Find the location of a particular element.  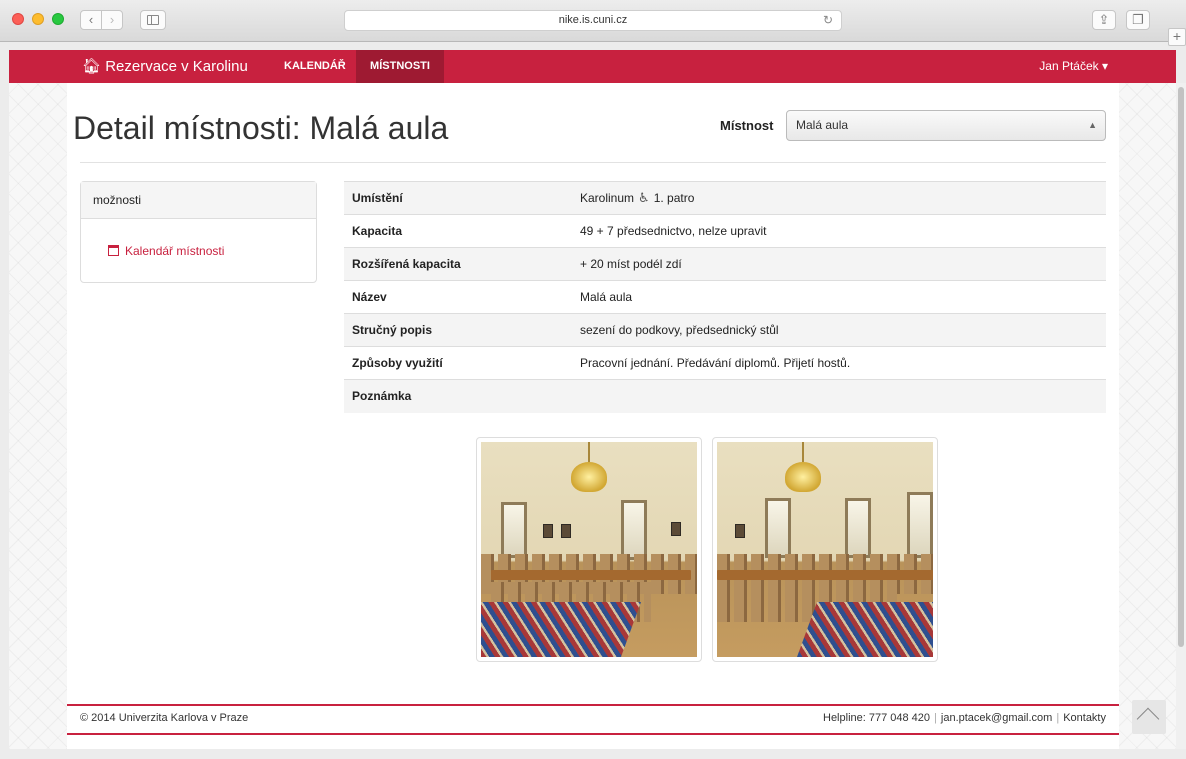

footer-bottom-line is located at coordinates (593, 734).